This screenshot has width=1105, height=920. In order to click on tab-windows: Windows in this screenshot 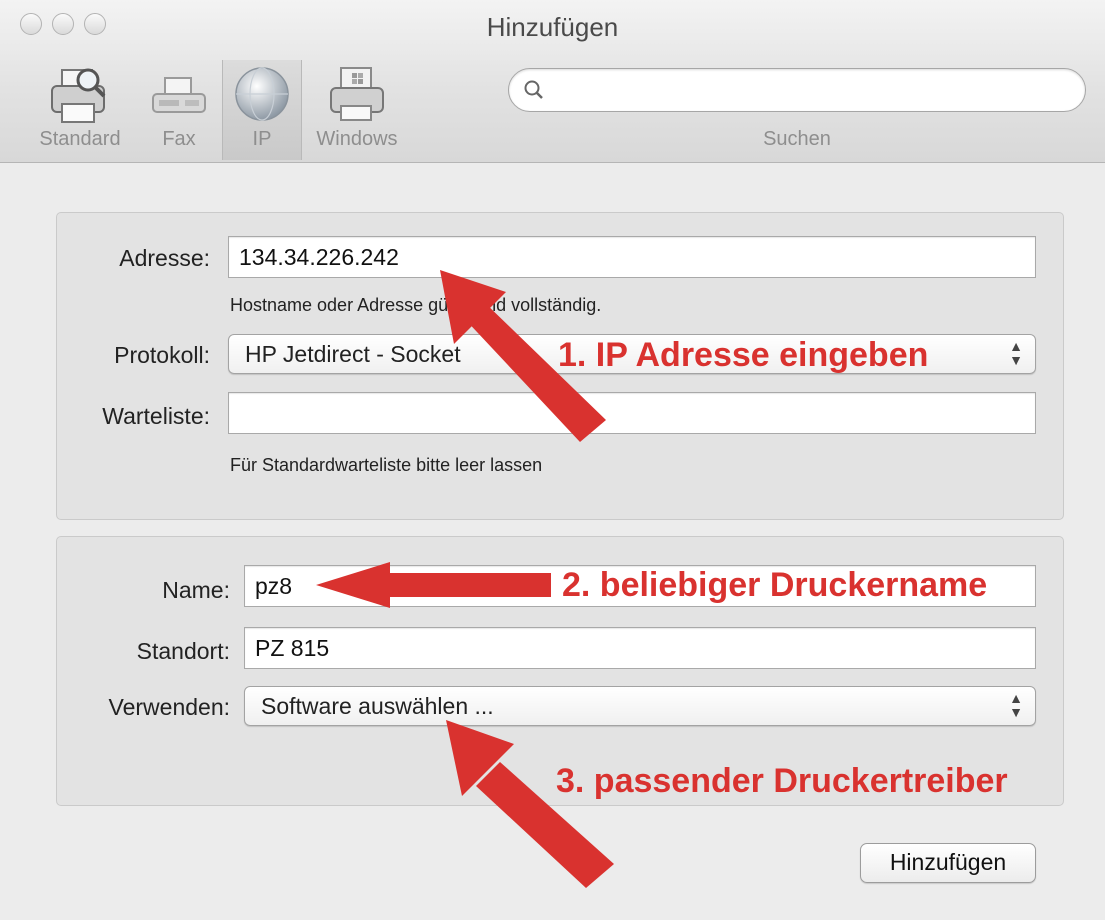, I will do `click(357, 110)`.